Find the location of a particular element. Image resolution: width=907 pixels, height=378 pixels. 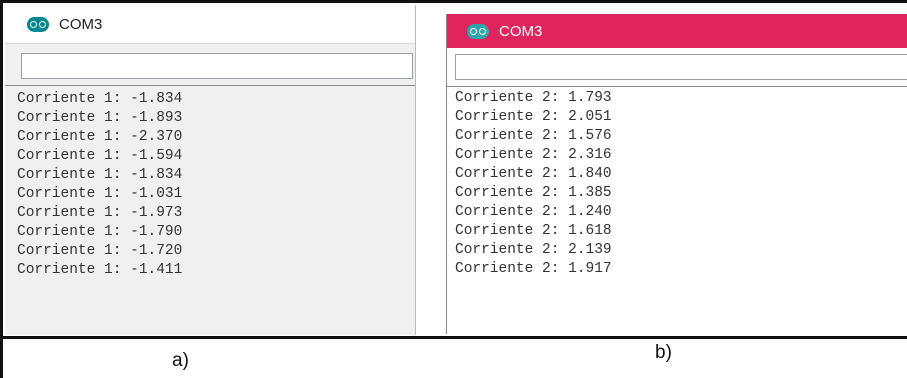

output-line: Corriente 1: -1.031 is located at coordinates (100, 194).